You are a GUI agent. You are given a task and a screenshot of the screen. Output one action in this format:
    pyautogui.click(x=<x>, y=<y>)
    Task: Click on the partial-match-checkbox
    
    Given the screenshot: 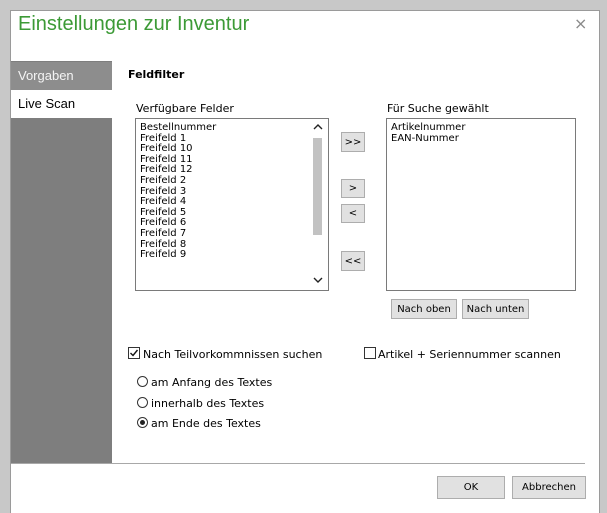 What is the action you would take?
    pyautogui.click(x=134, y=353)
    